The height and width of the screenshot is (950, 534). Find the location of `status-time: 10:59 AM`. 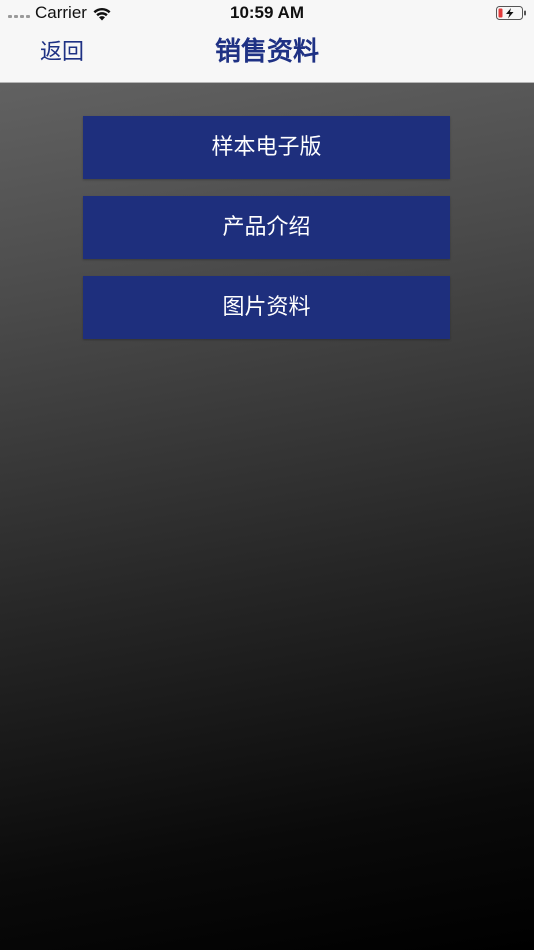

status-time: 10:59 AM is located at coordinates (266, 12).